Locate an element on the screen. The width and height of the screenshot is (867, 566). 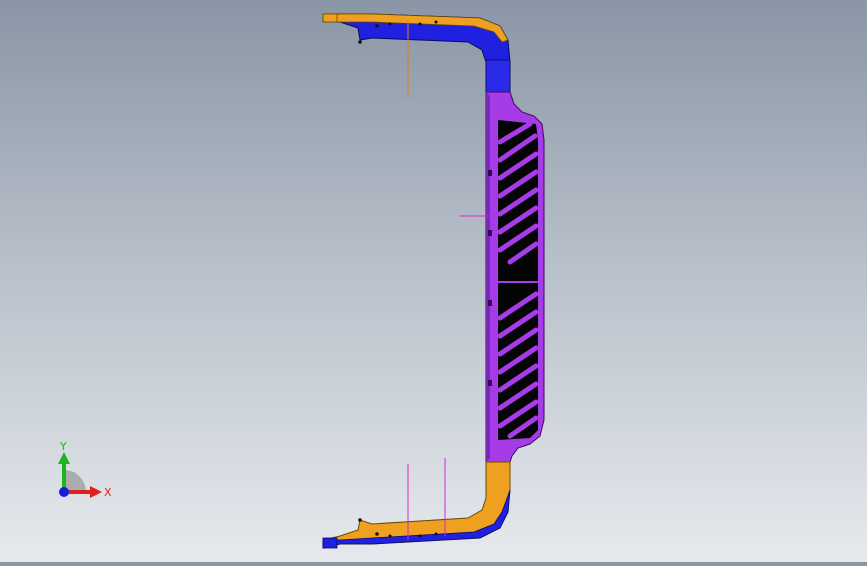
top-arm is located at coordinates (416, 53).